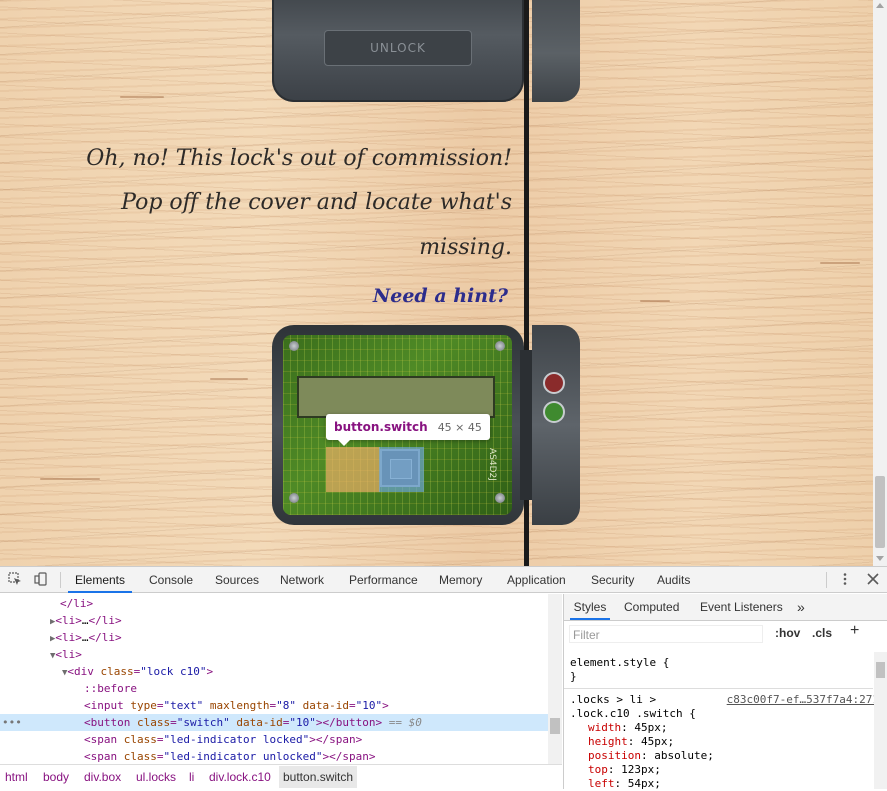 The width and height of the screenshot is (887, 791). What do you see at coordinates (110, 688) in the screenshot?
I see `pseudo-element: ::before` at bounding box center [110, 688].